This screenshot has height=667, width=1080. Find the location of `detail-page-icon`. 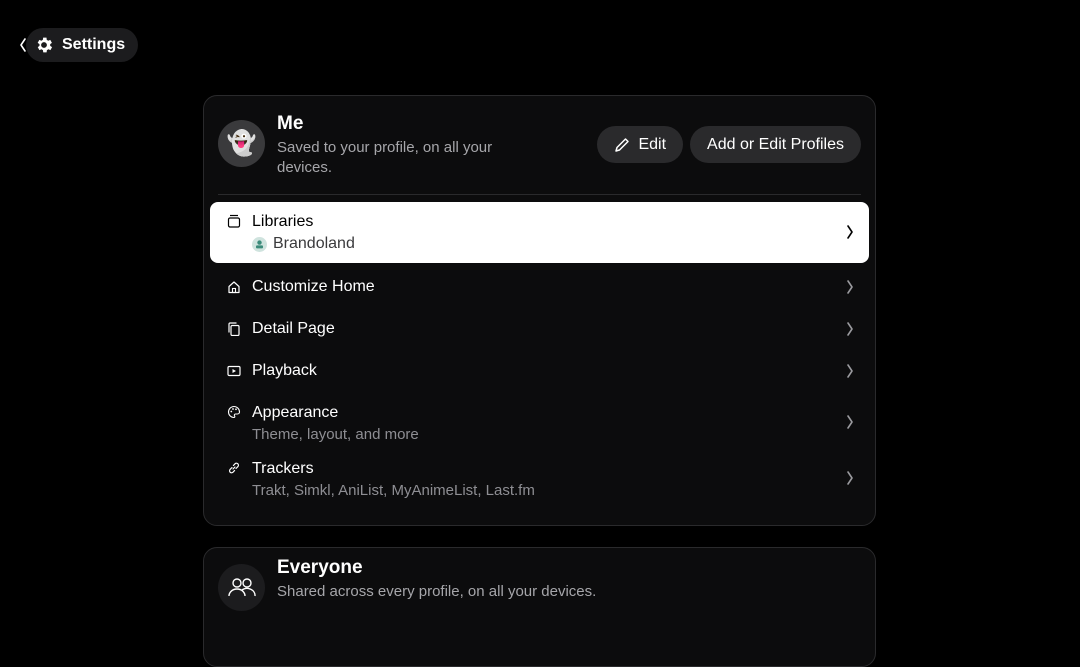

detail-page-icon is located at coordinates (234, 329).